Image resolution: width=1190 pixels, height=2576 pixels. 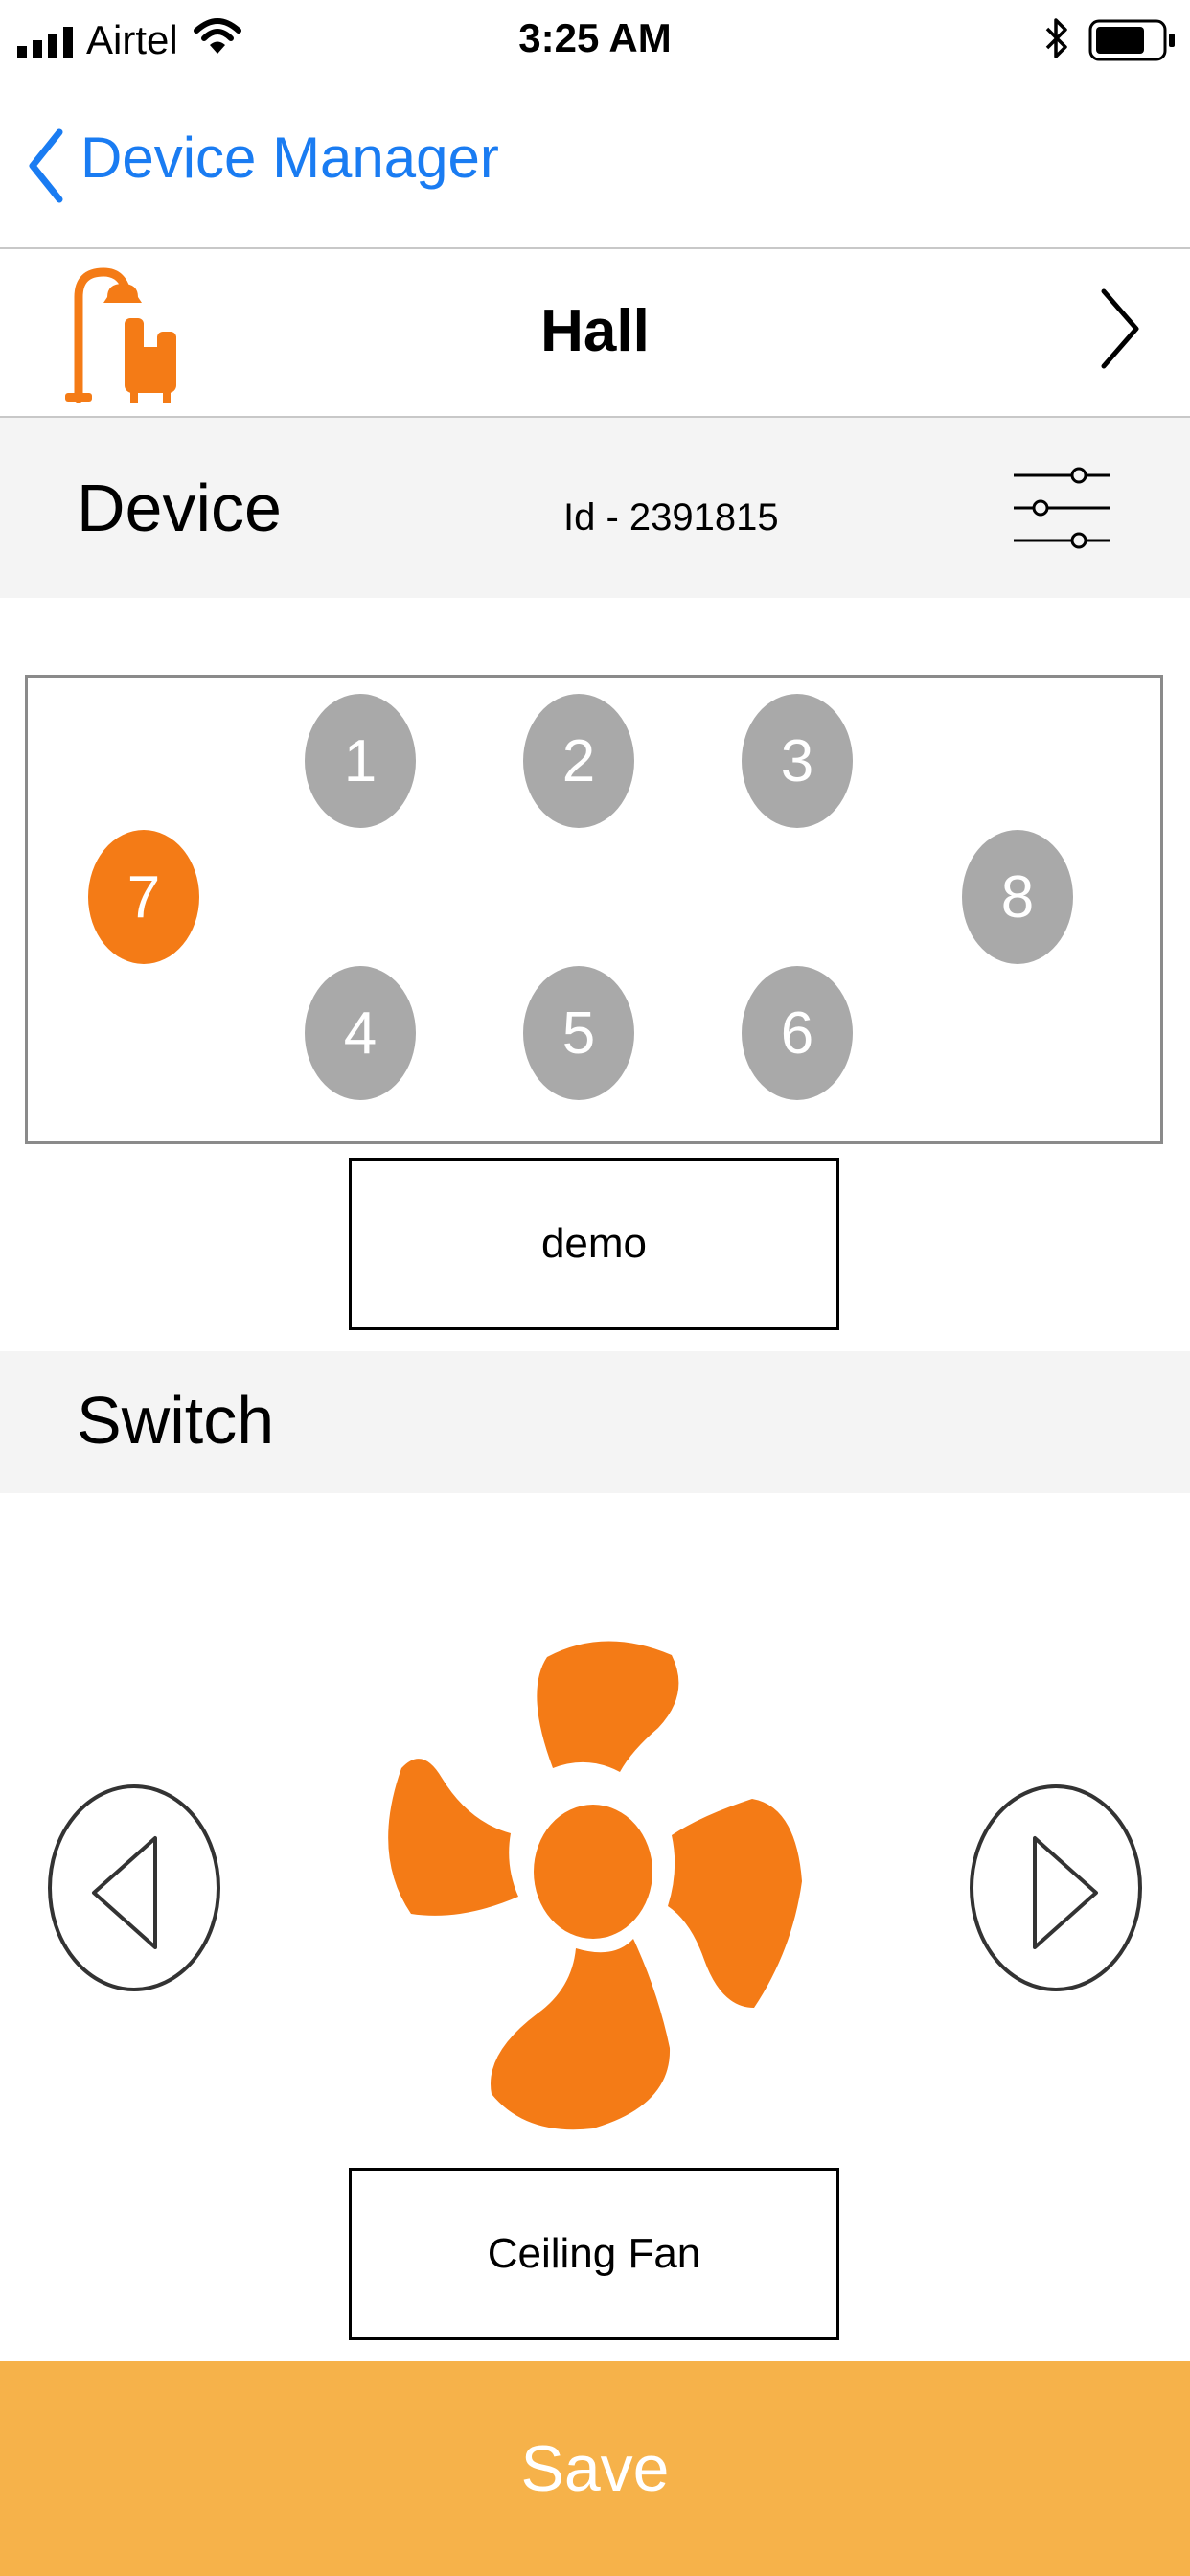 I want to click on battery-icon, so click(x=1132, y=40).